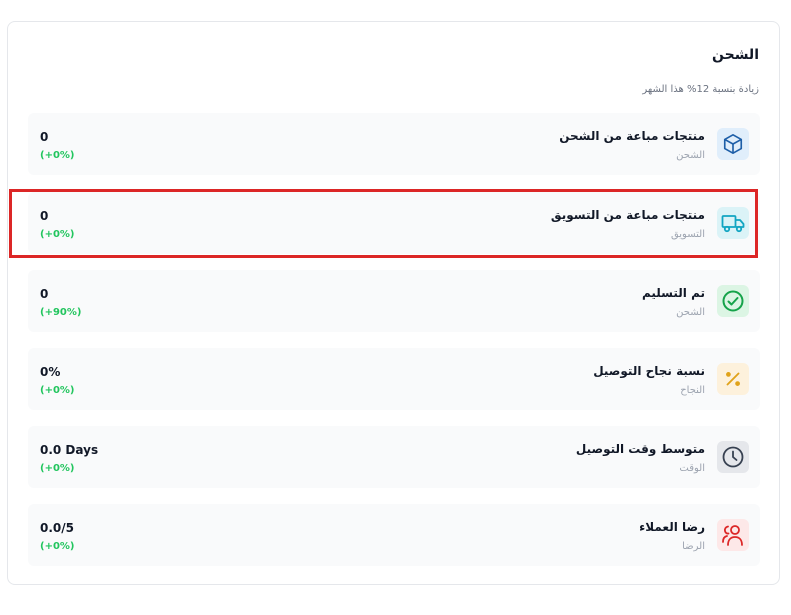 Image resolution: width=791 pixels, height=615 pixels. What do you see at coordinates (733, 301) in the screenshot?
I see `check-circle-icon` at bounding box center [733, 301].